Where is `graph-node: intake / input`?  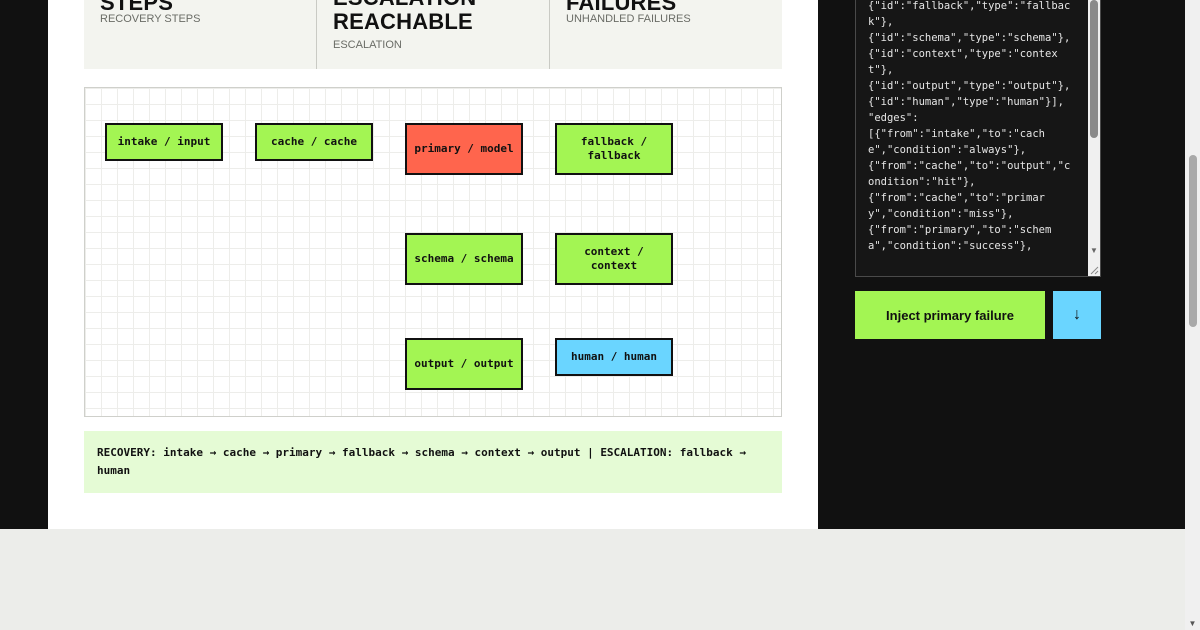 graph-node: intake / input is located at coordinates (164, 142).